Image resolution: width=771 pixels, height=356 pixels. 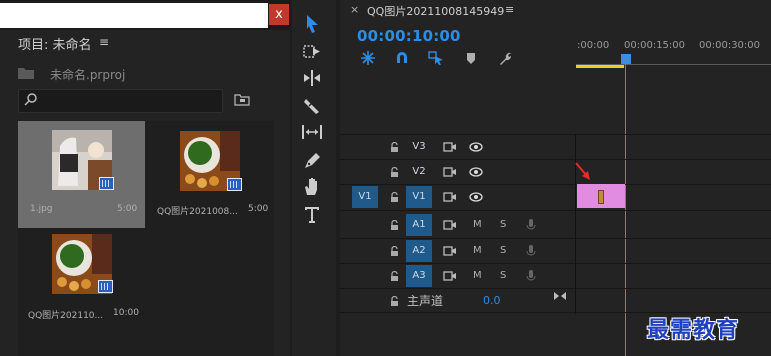 I want to click on project-menu-icon: ≡, so click(x=104, y=42).